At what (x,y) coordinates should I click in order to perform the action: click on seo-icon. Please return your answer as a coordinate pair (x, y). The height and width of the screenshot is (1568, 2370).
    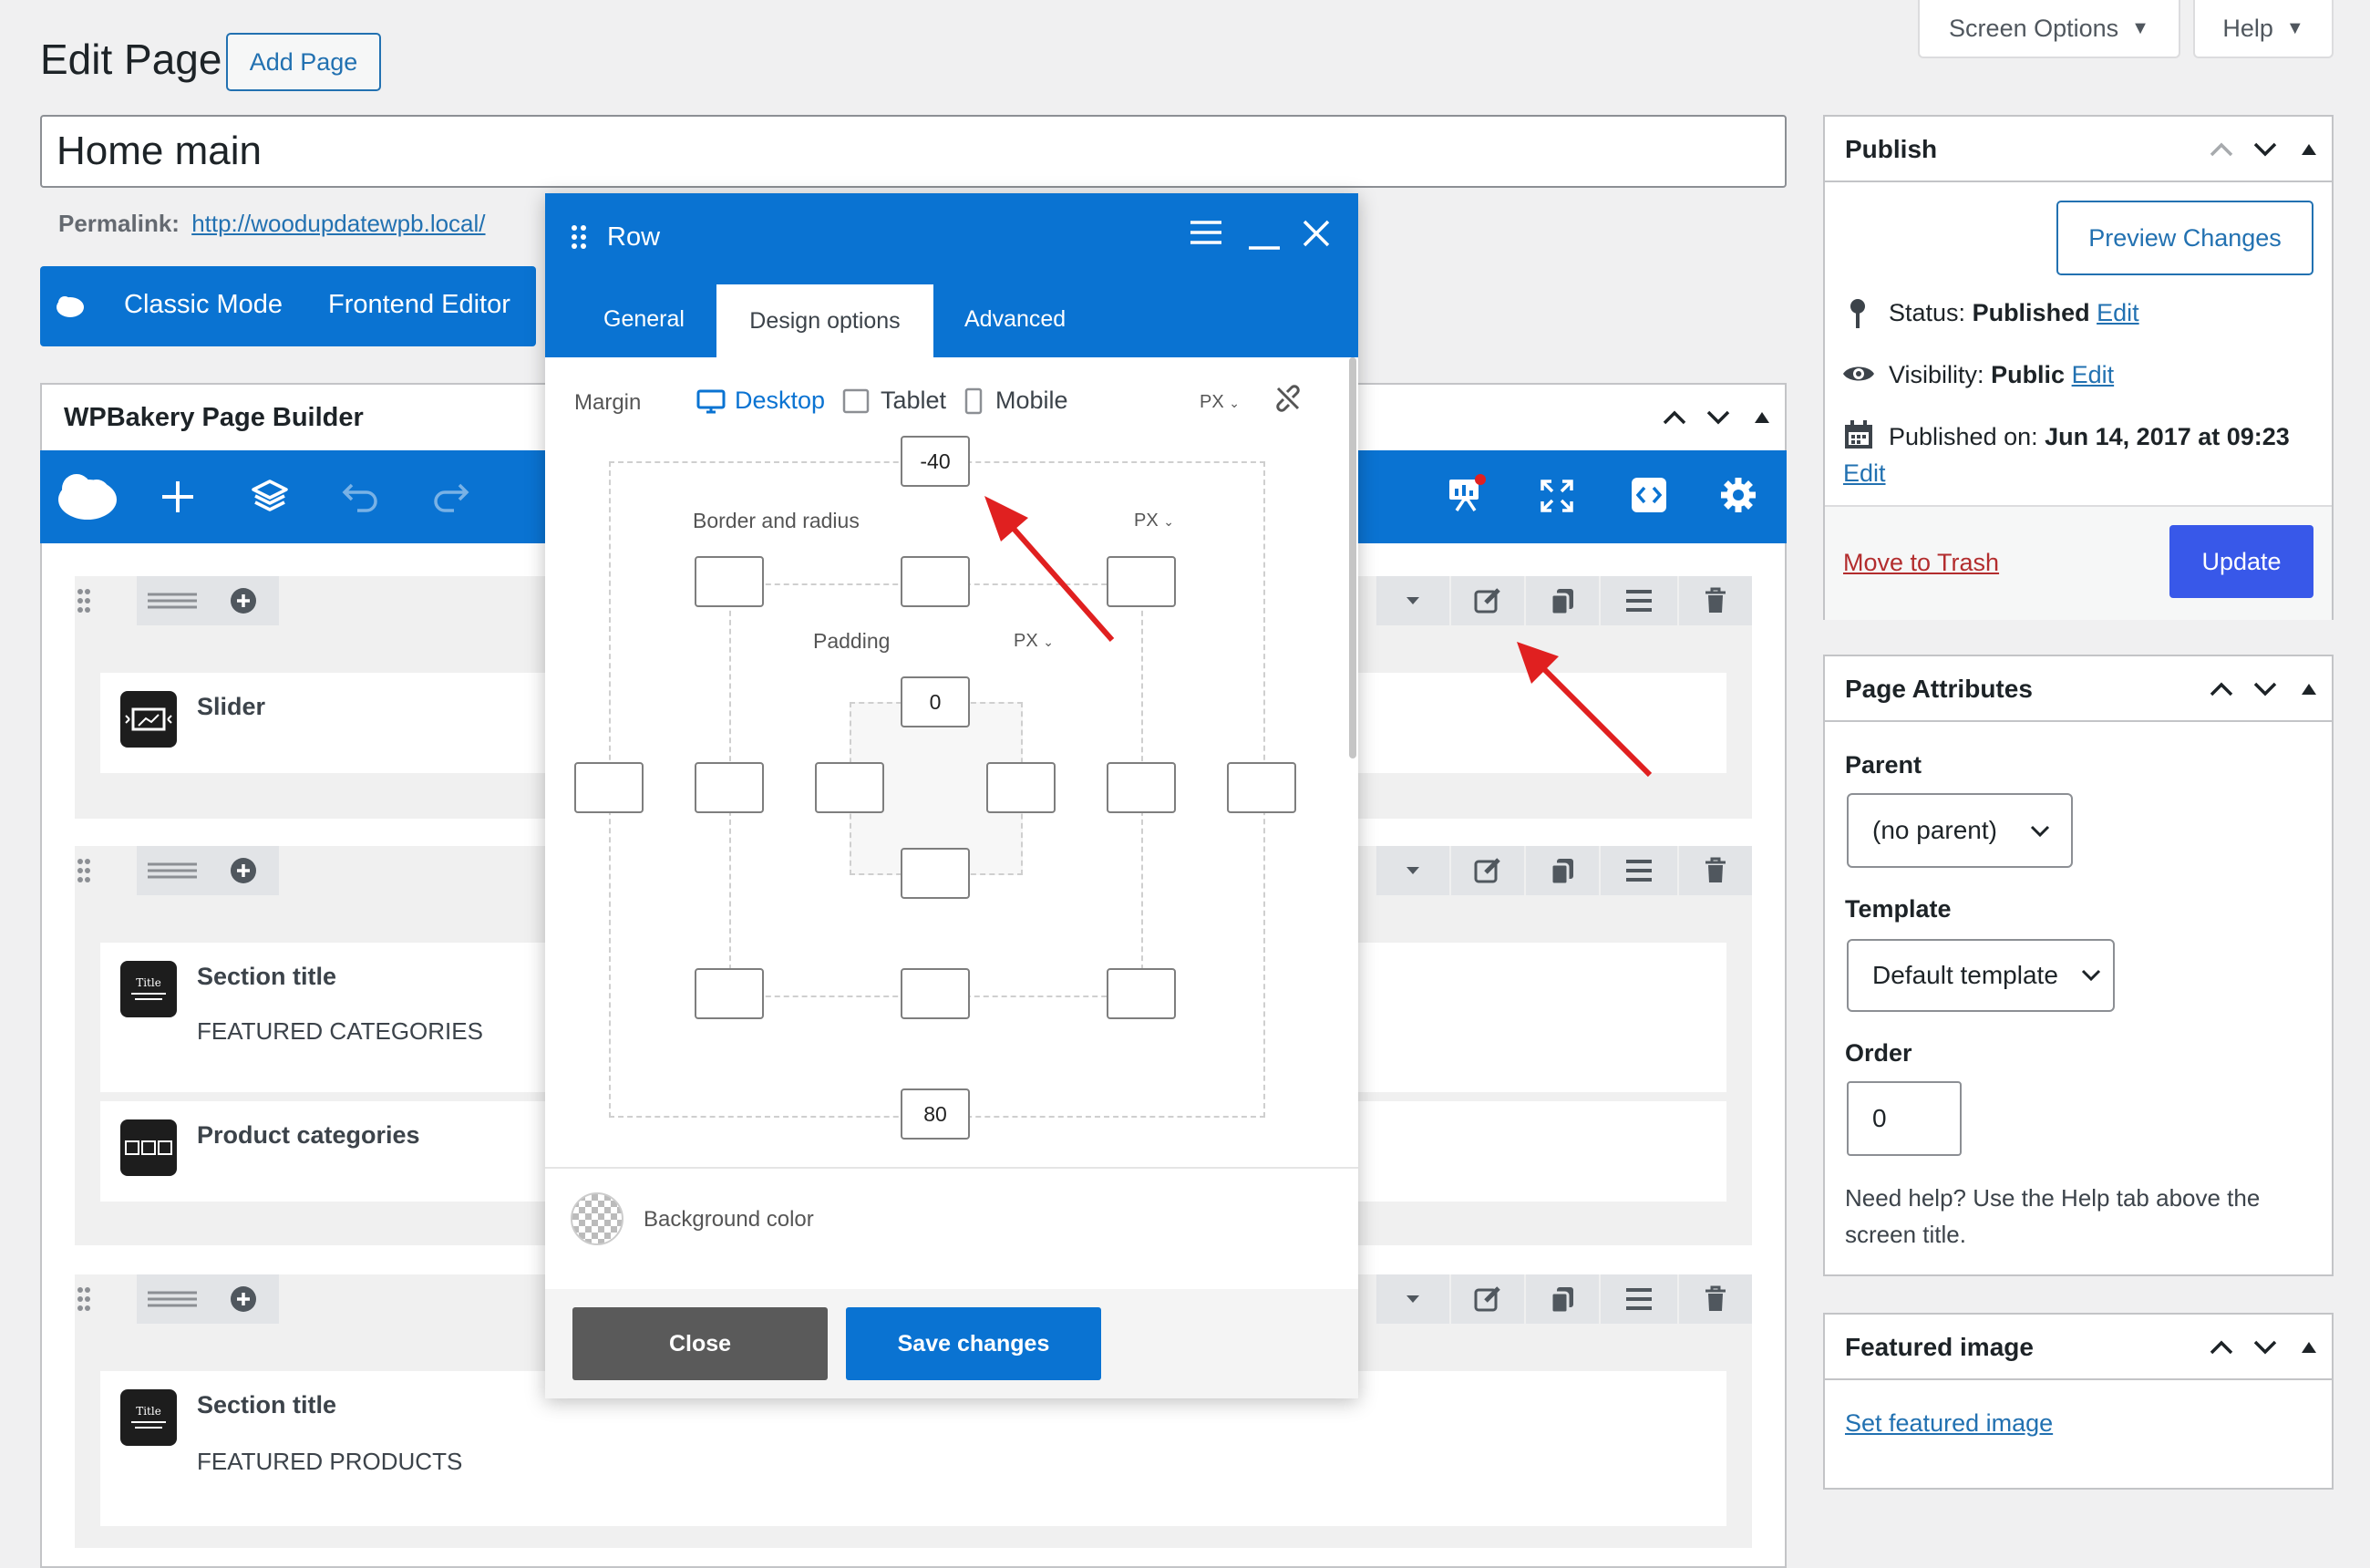
    Looking at the image, I should click on (1466, 494).